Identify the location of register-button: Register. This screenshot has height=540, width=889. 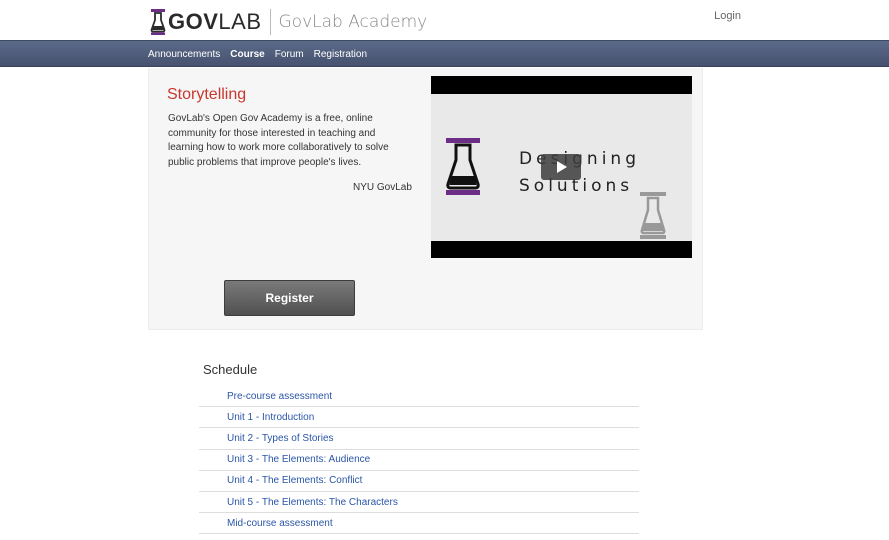
(289, 298).